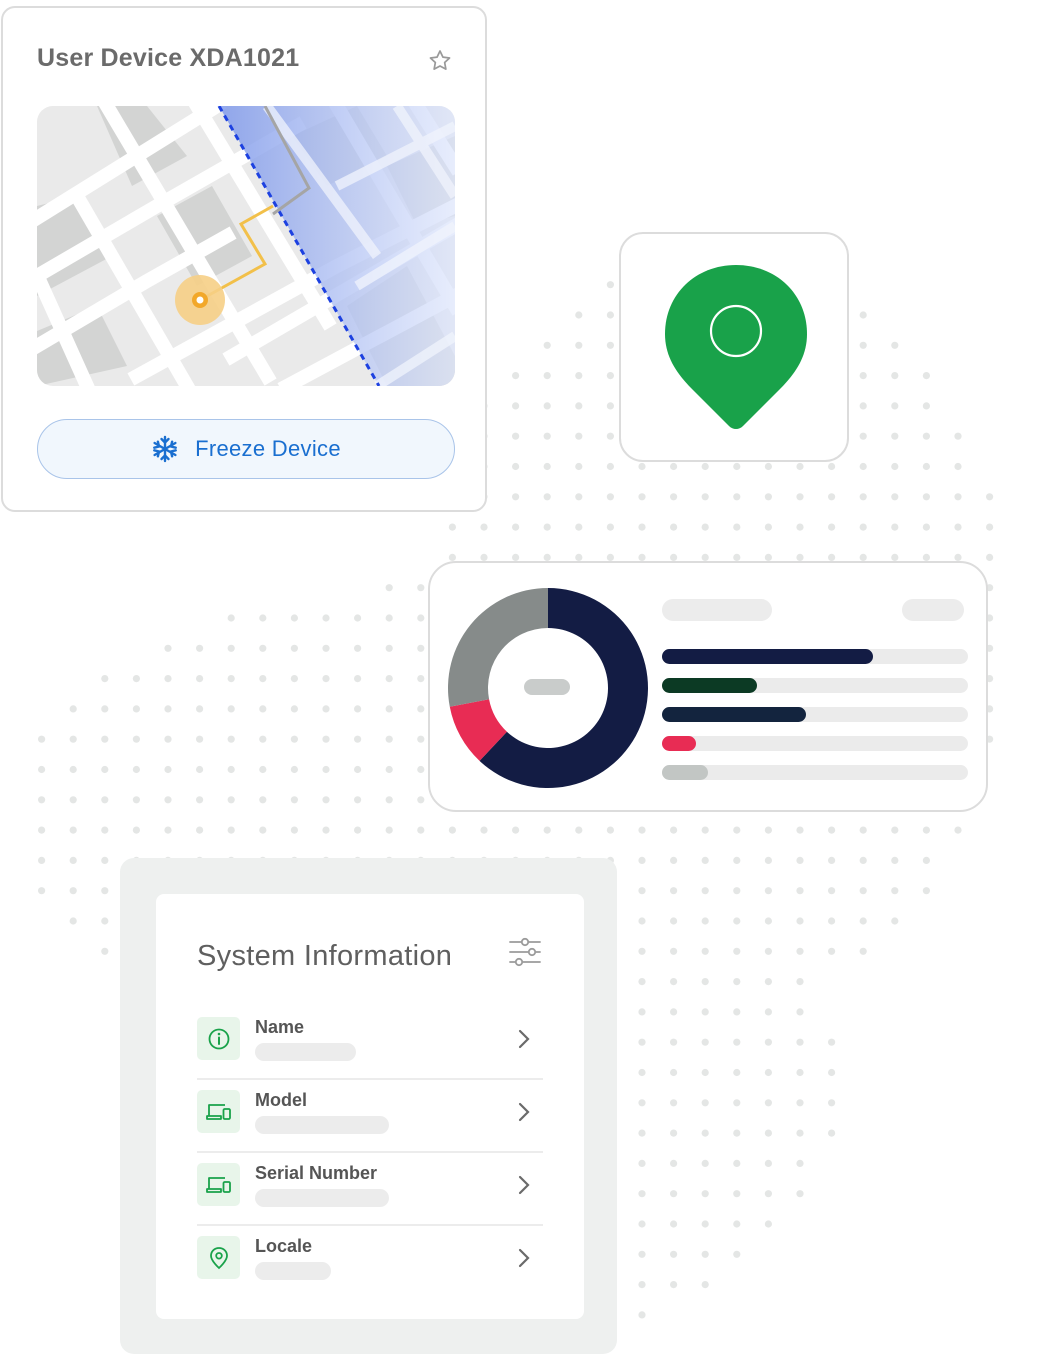 The height and width of the screenshot is (1354, 1052). What do you see at coordinates (165, 449) in the screenshot?
I see `snowflake-icon` at bounding box center [165, 449].